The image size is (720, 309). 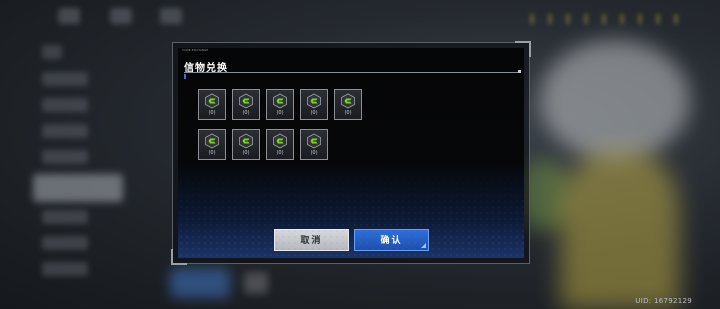 I want to click on uid-label: UID: 16792129, so click(x=663, y=301).